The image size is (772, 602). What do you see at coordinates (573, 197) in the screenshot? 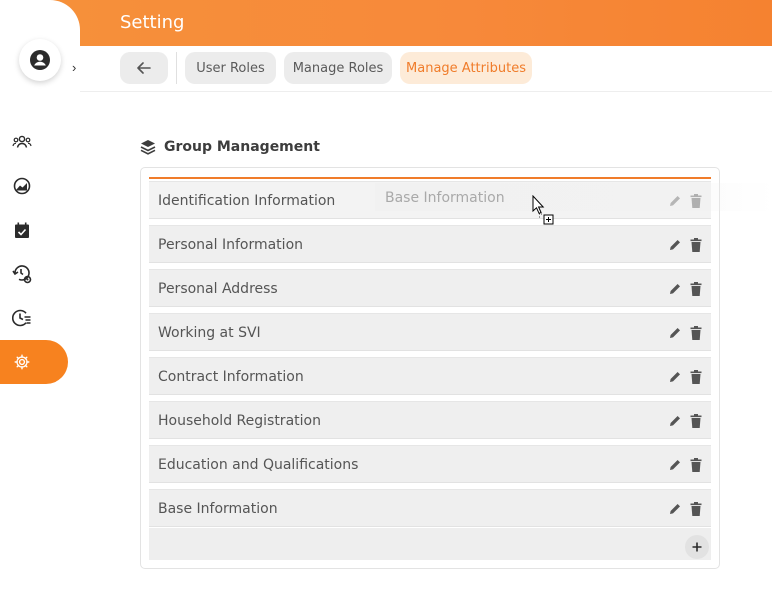
I see `drag-ghost: Base Information` at bounding box center [573, 197].